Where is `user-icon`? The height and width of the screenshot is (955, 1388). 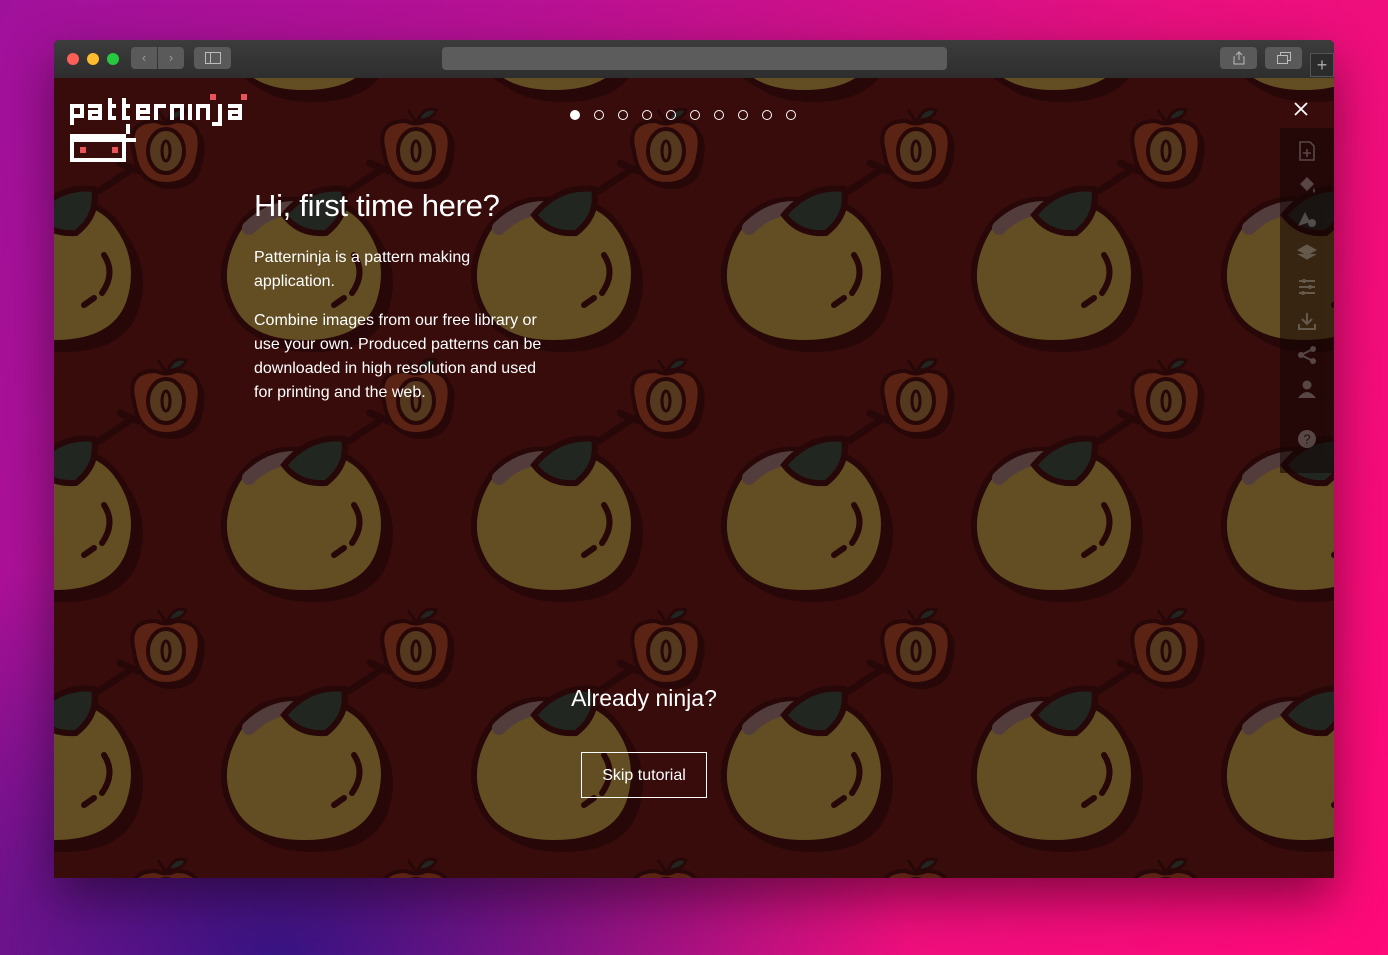 user-icon is located at coordinates (1307, 389).